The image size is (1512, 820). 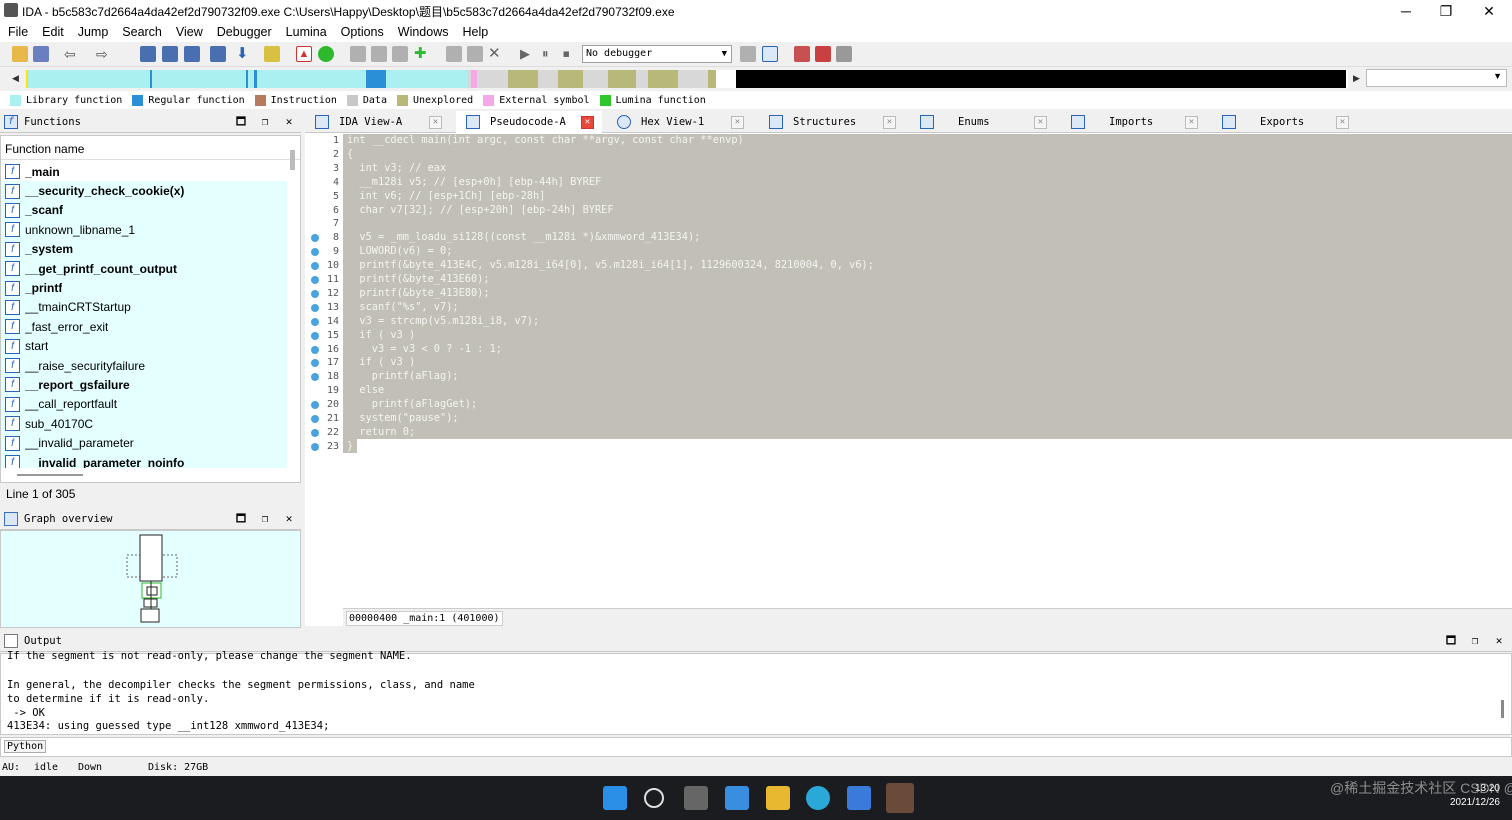 I want to click on menu-debugger: Debugger, so click(x=244, y=32).